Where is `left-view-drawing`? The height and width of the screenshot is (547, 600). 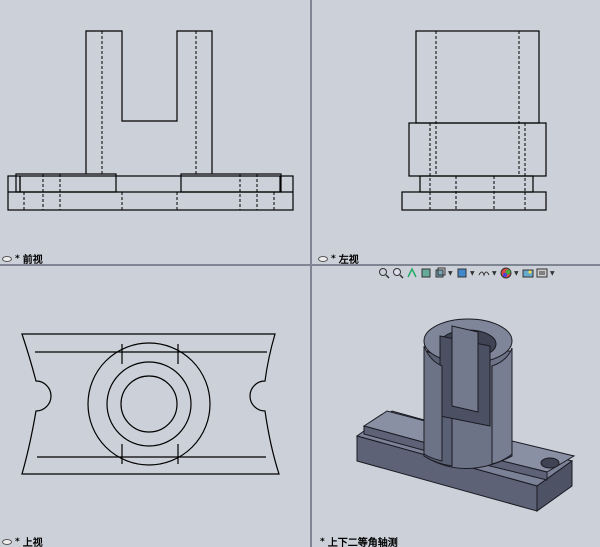 left-view-drawing is located at coordinates (474, 120).